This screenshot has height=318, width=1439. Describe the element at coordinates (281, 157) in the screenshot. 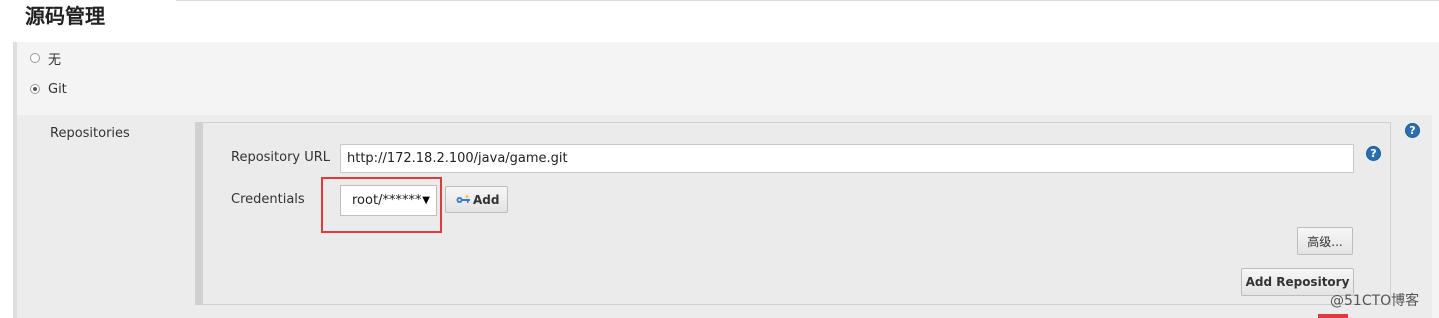

I see `repository-url-label: Repository URL` at that location.